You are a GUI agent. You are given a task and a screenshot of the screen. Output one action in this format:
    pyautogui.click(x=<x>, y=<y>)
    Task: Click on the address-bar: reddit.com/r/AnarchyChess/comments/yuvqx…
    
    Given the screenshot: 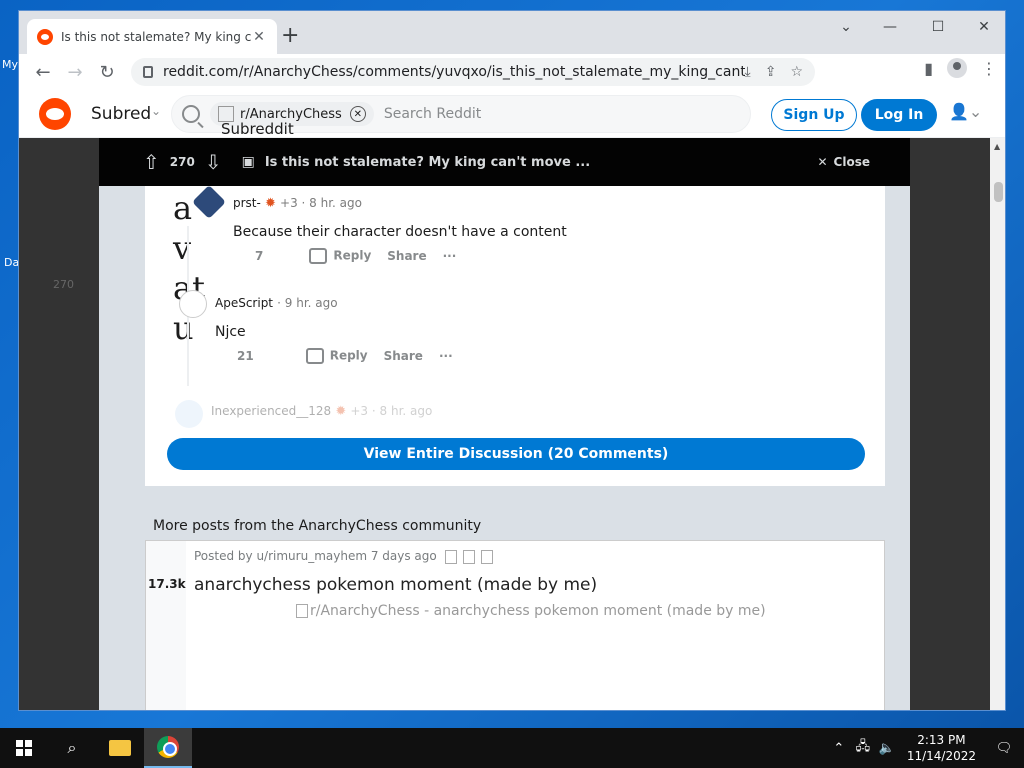 What is the action you would take?
    pyautogui.click(x=473, y=72)
    